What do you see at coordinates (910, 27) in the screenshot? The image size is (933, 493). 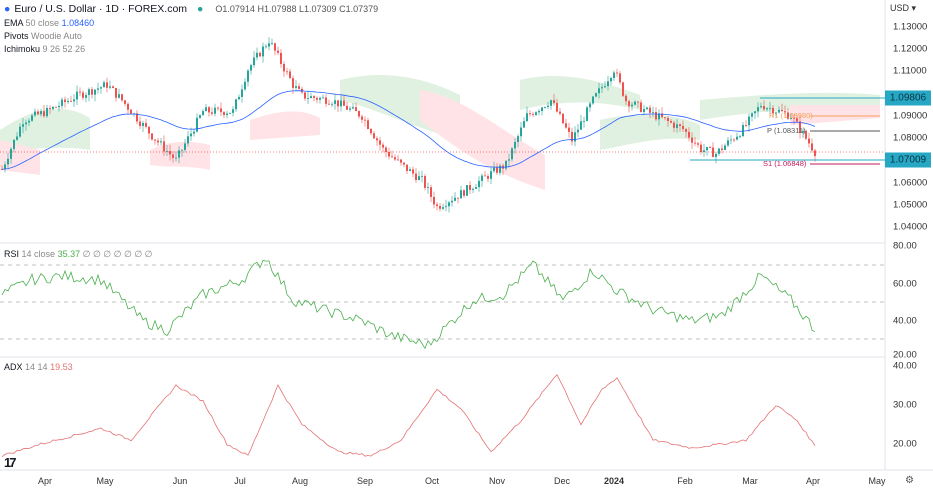 I see `price-tick: 1.13000` at bounding box center [910, 27].